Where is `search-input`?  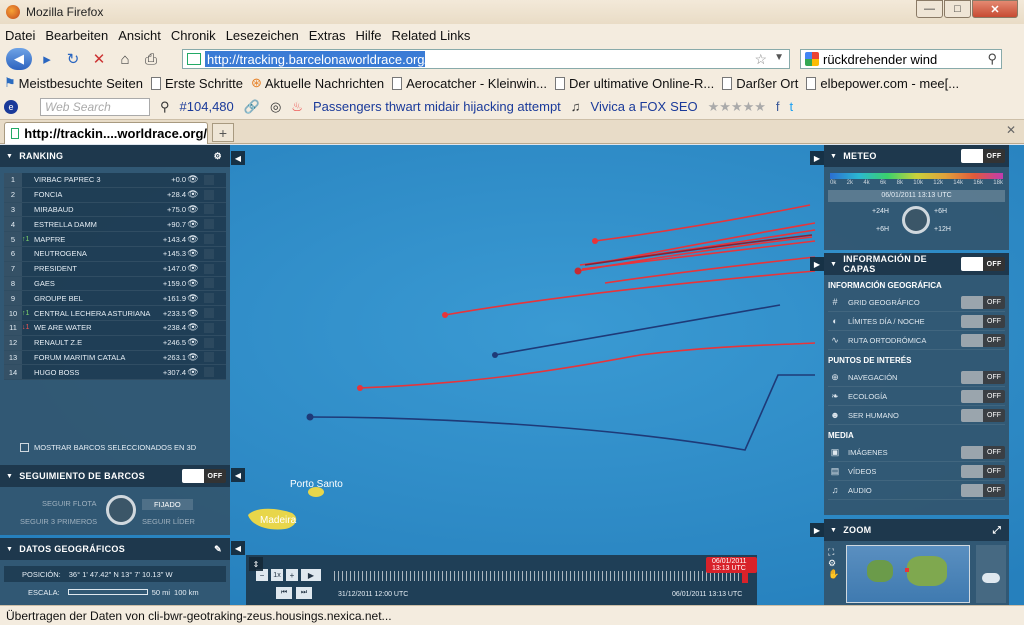
search-input is located at coordinates (903, 59).